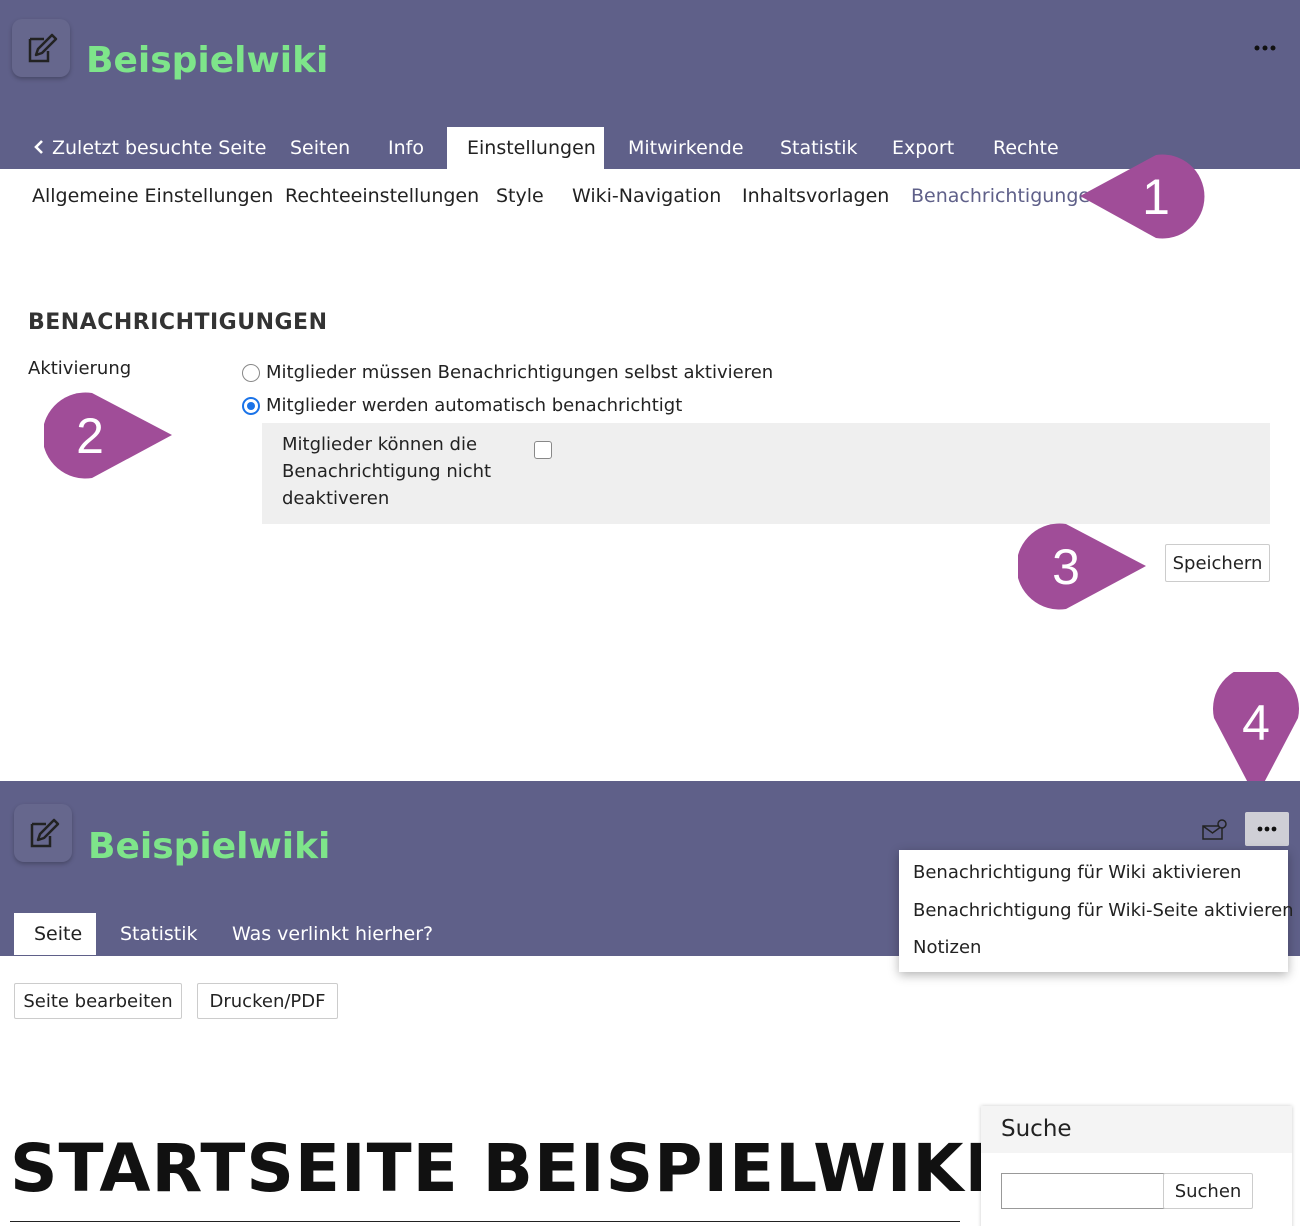 The height and width of the screenshot is (1226, 1300). What do you see at coordinates (500, 1168) in the screenshot?
I see `page-title: STARTSEITE BEISPIELWIKI` at bounding box center [500, 1168].